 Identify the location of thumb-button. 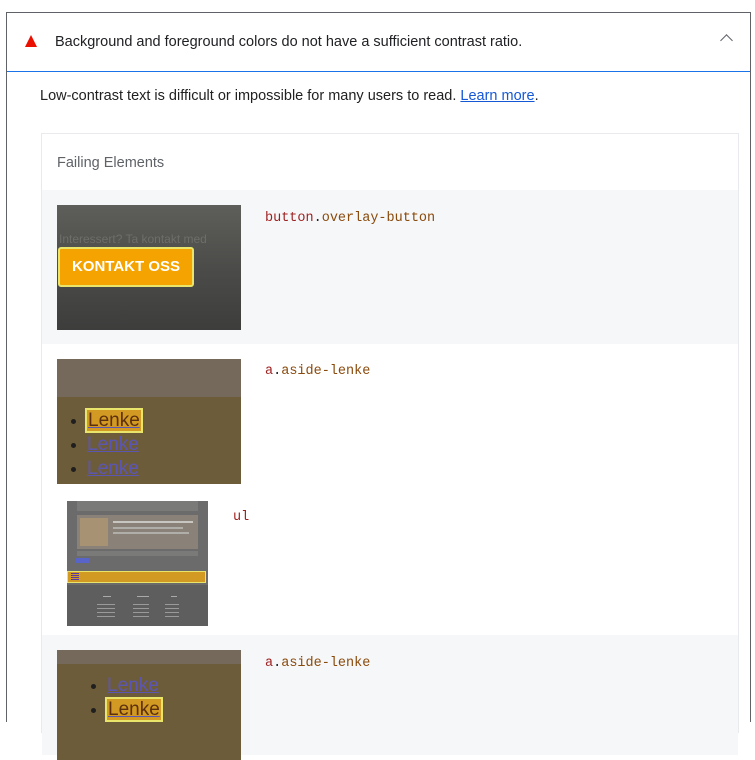
(82, 560).